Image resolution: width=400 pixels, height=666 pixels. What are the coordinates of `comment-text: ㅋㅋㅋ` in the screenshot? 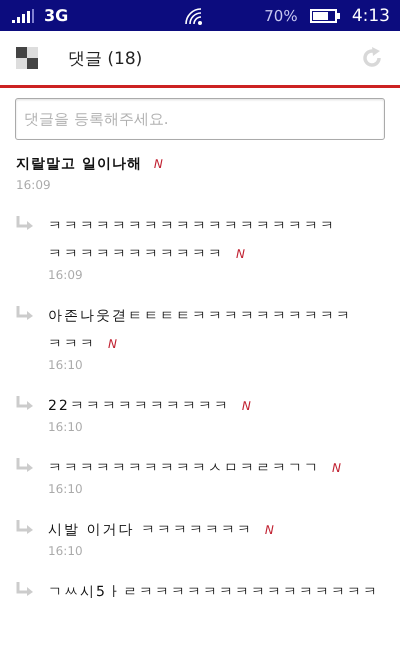 It's located at (72, 344).